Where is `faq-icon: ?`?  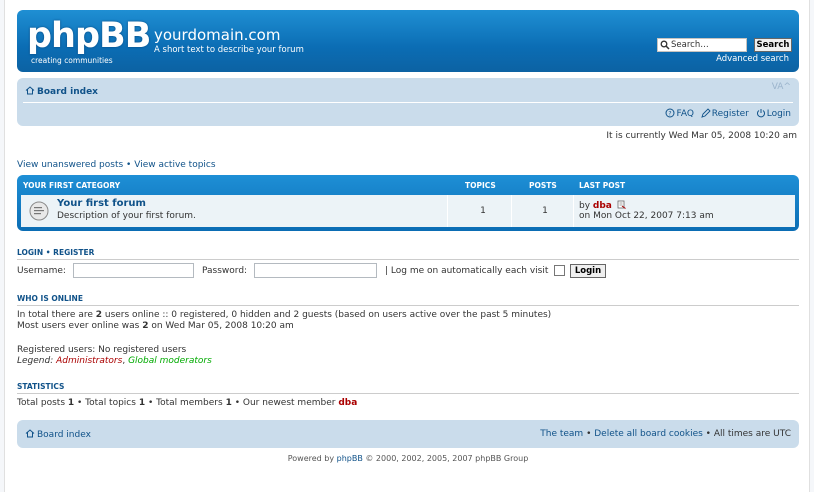 faq-icon: ? is located at coordinates (670, 113).